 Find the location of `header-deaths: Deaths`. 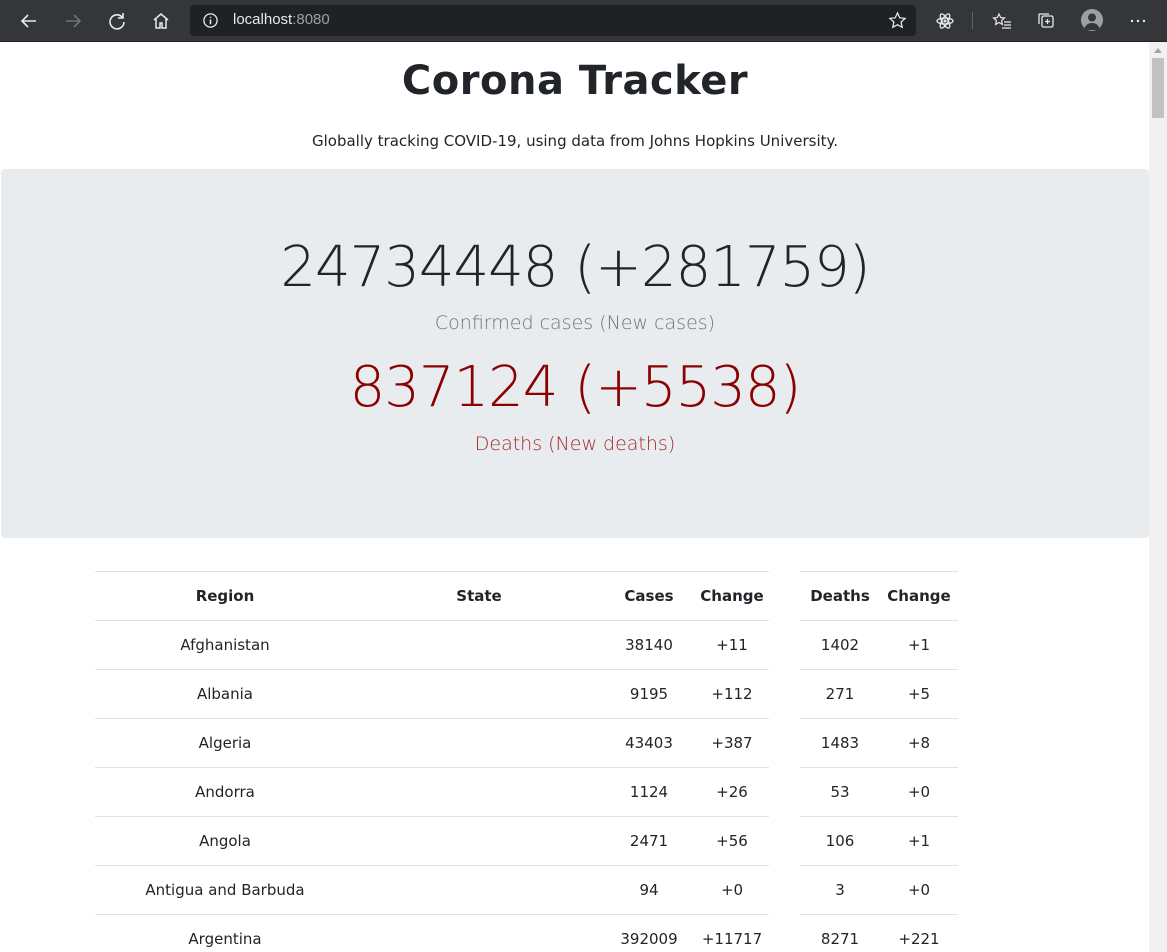

header-deaths: Deaths is located at coordinates (840, 596).